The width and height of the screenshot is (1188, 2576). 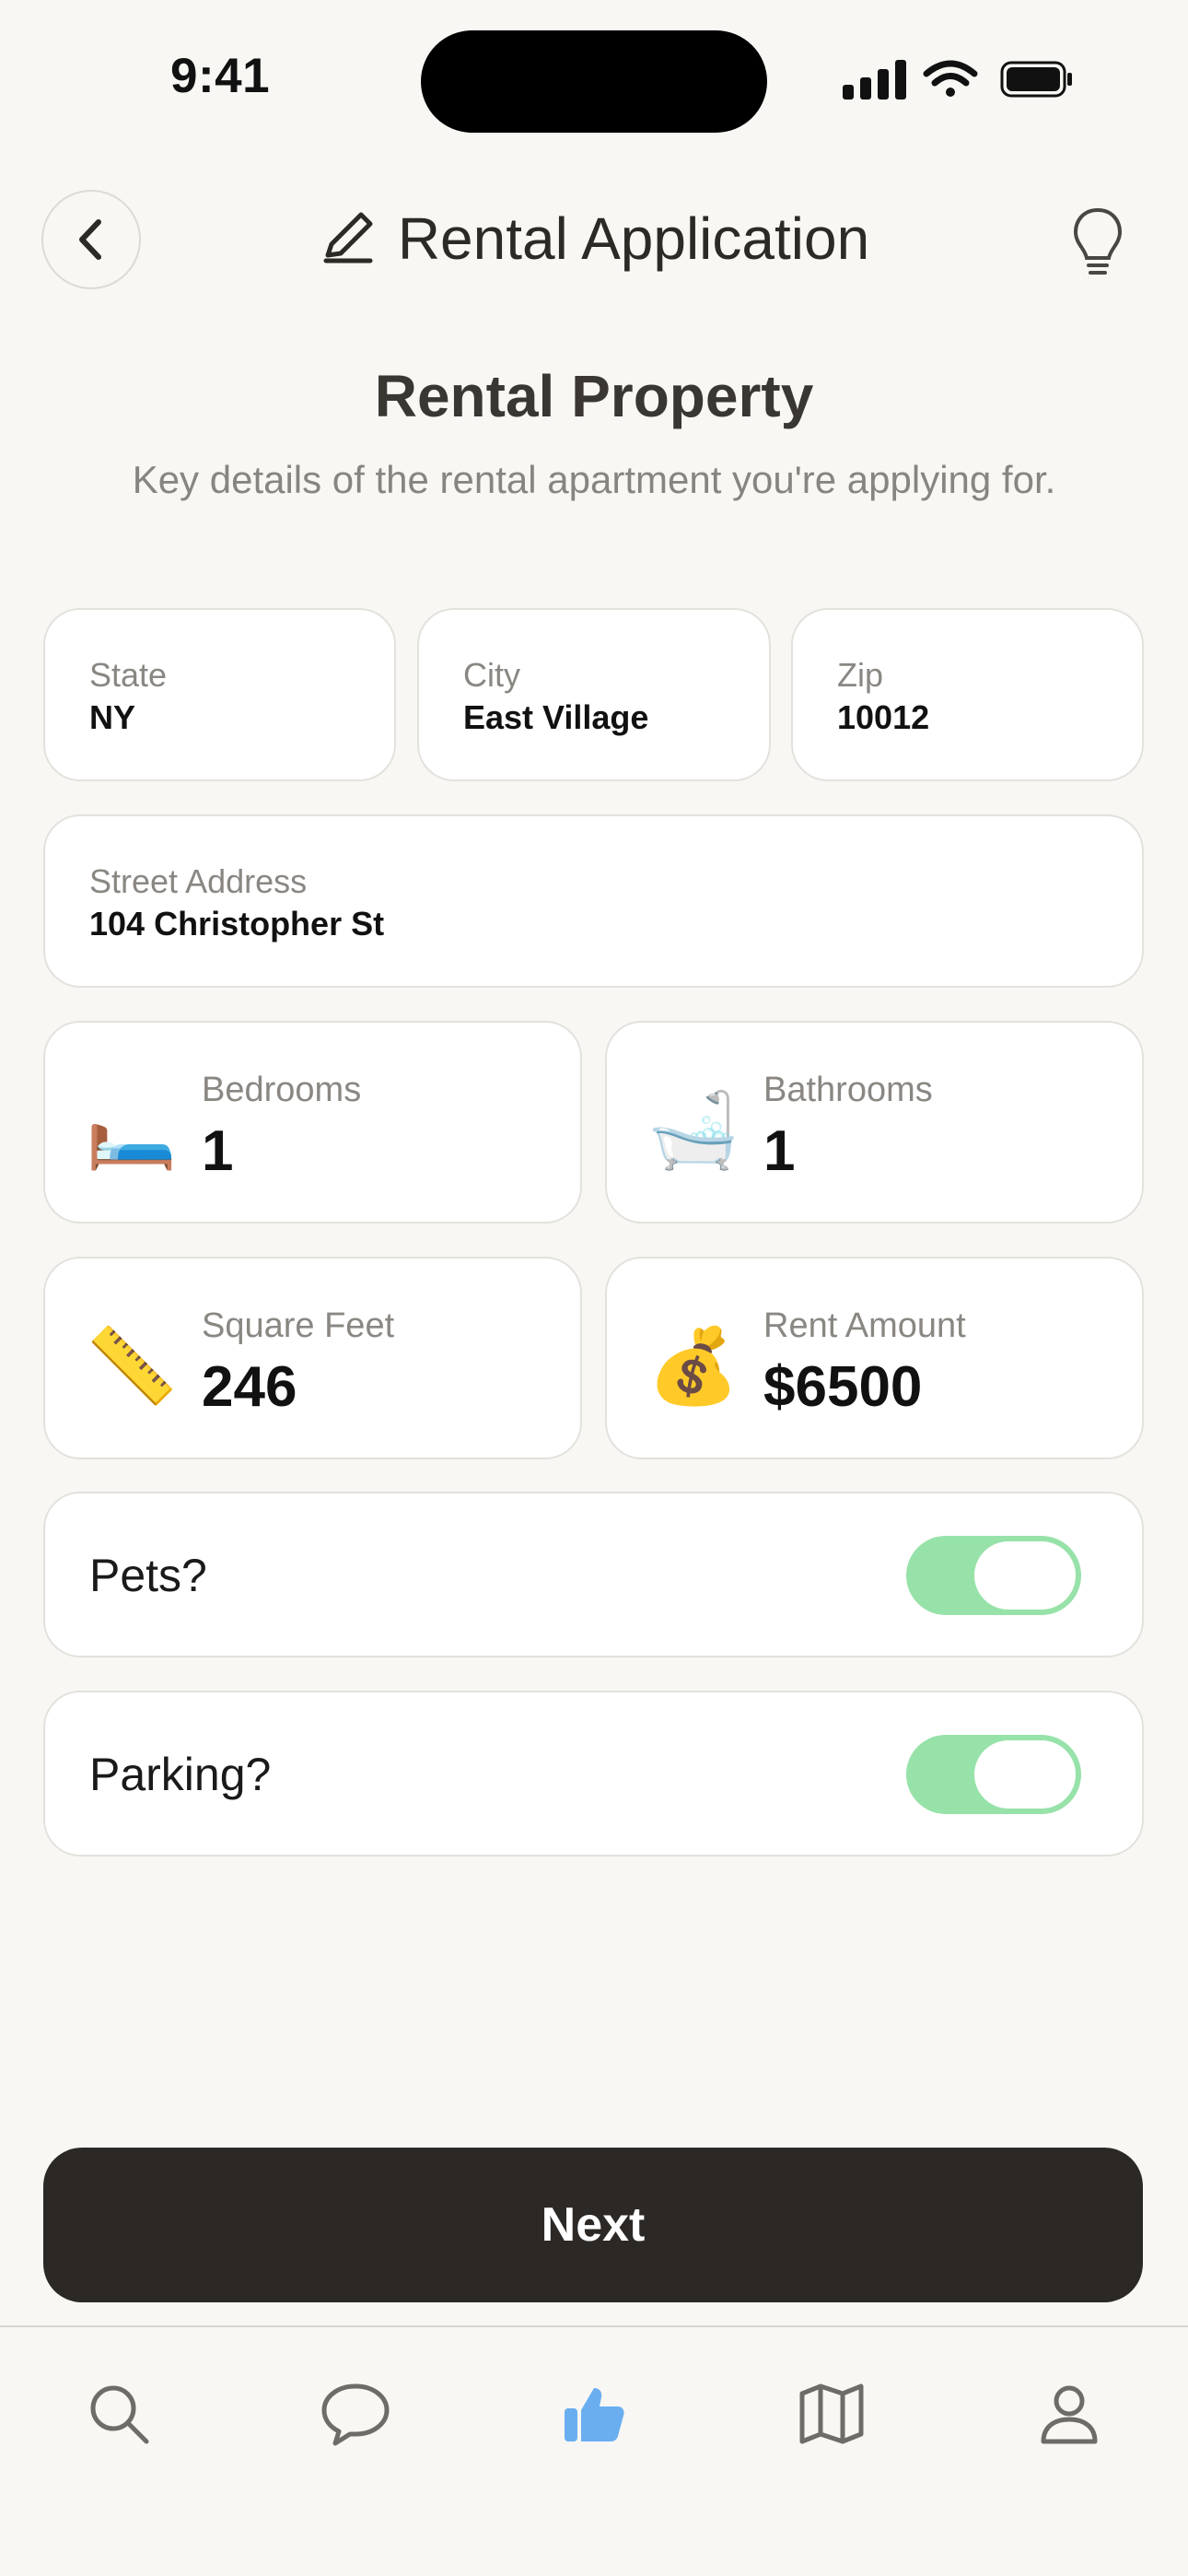 I want to click on tab-map, so click(x=831, y=2414).